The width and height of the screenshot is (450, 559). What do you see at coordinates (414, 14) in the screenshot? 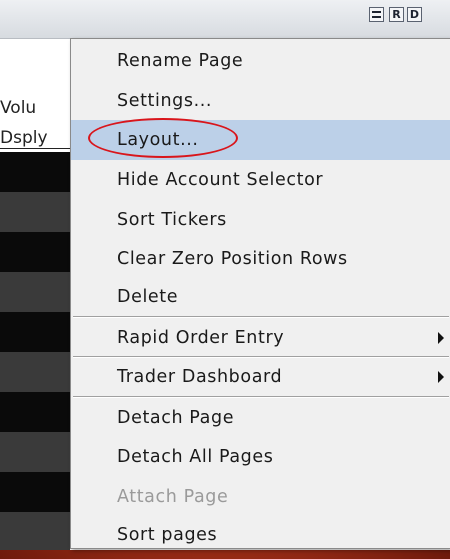
I see `d-button: D` at bounding box center [414, 14].